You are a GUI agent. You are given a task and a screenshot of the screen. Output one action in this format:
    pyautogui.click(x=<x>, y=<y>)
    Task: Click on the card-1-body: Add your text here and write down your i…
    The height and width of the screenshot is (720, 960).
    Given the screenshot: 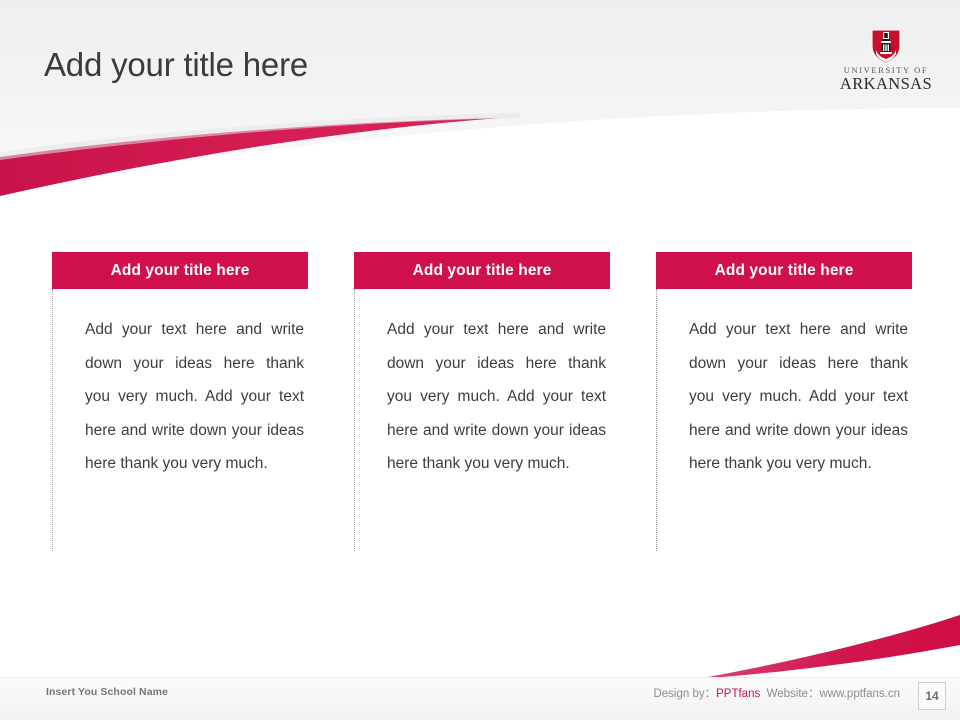 What is the action you would take?
    pyautogui.click(x=180, y=420)
    